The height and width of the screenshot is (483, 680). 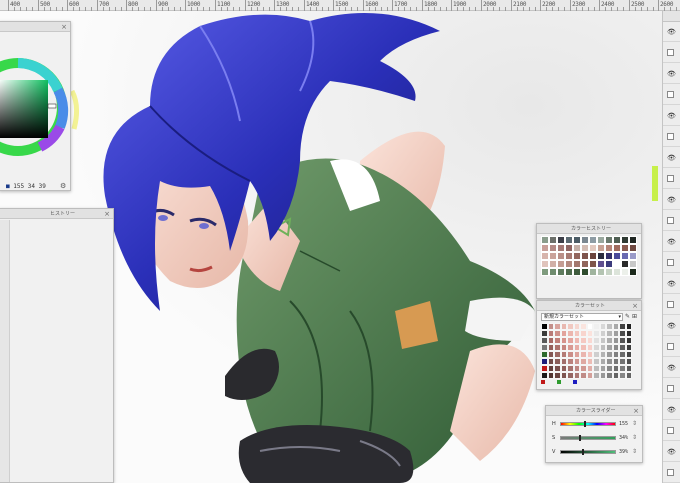 What do you see at coordinates (631, 316) in the screenshot?
I see `wrench-icon: ✎ ⊞` at bounding box center [631, 316].